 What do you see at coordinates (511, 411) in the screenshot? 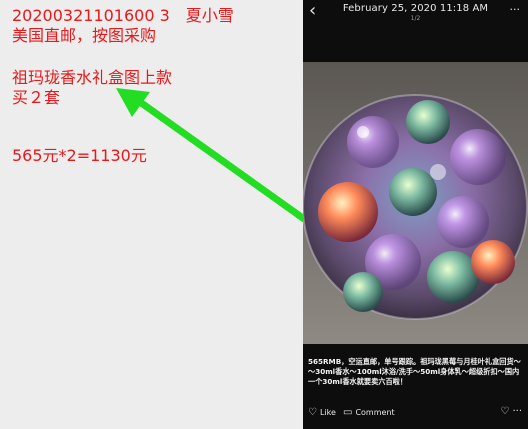
I see `more-options-icon: ♡ ···` at bounding box center [511, 411].